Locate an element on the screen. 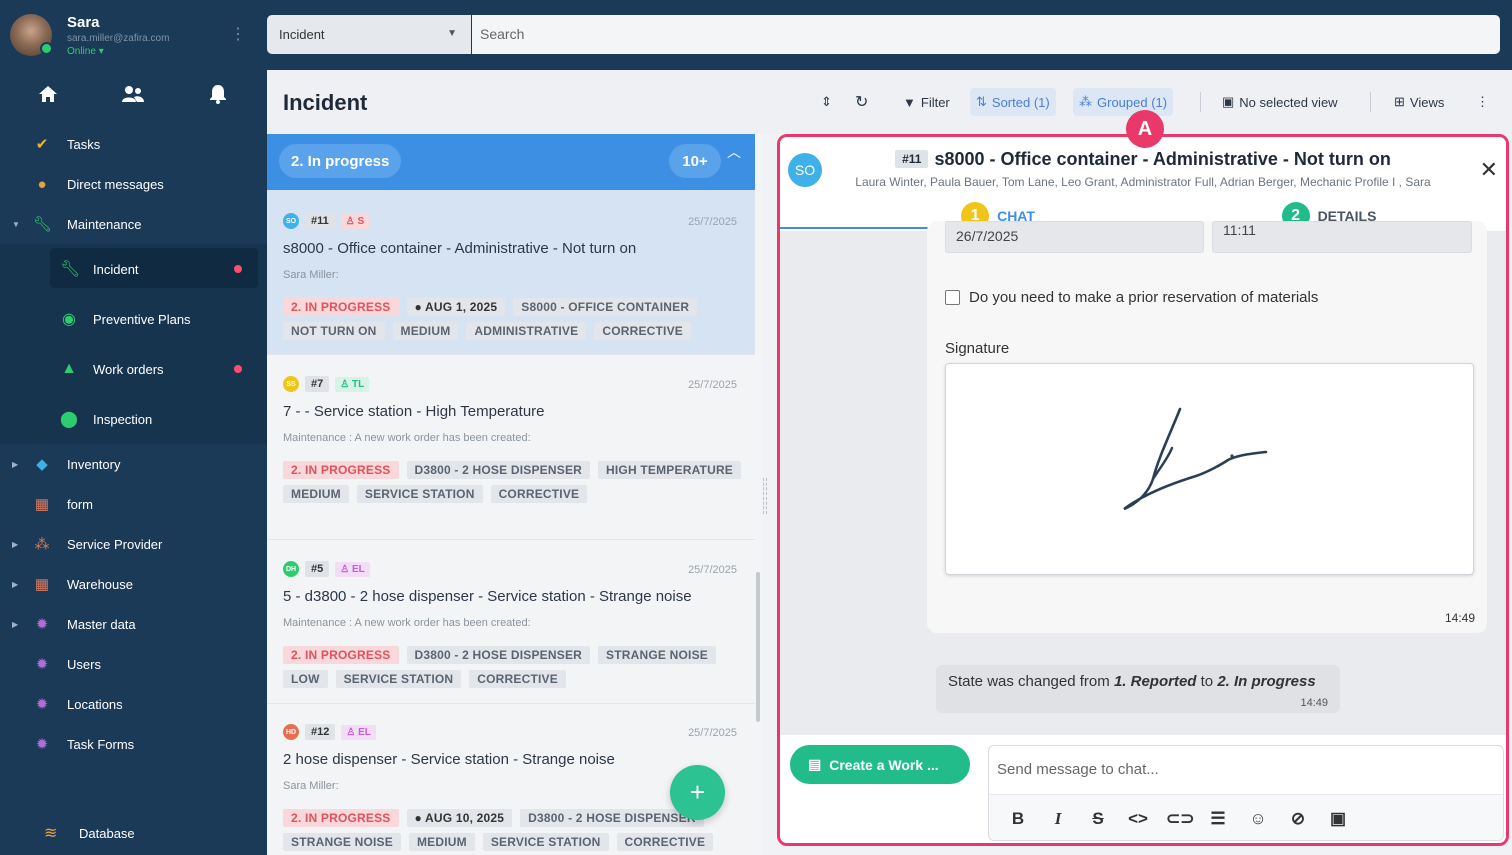 This screenshot has width=1512, height=855. strikethrough-icon: S is located at coordinates (1098, 819).